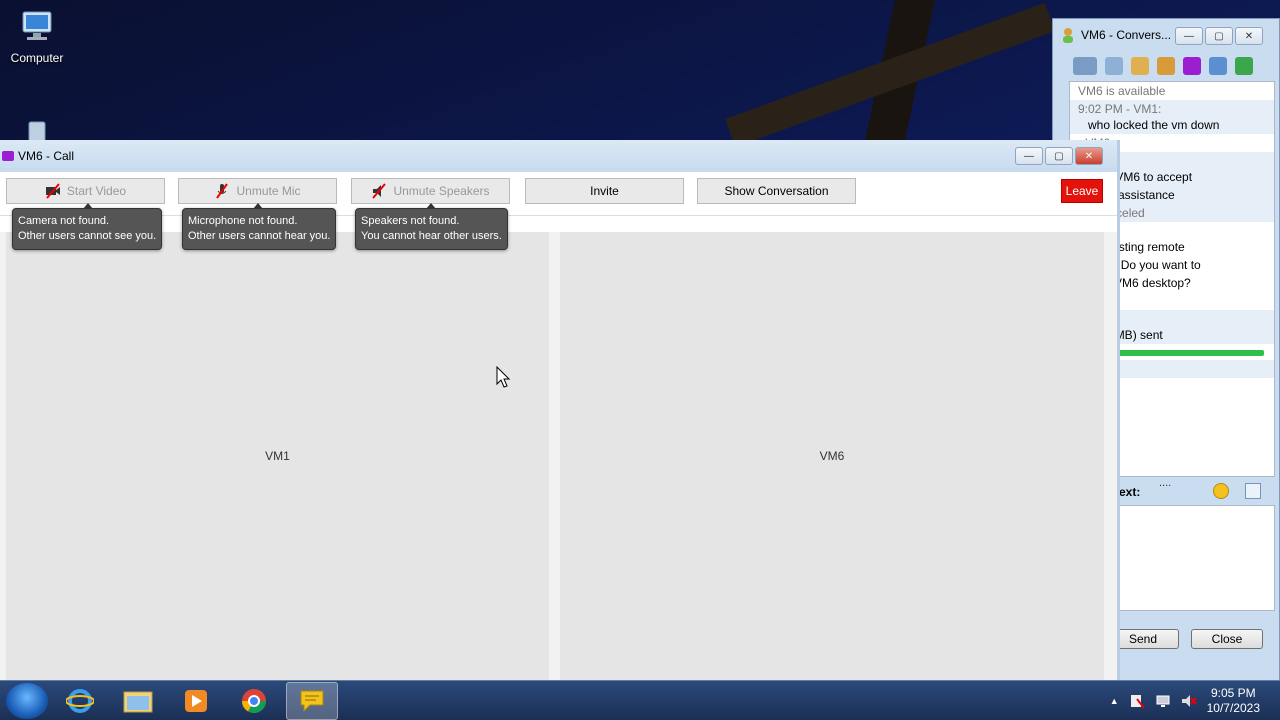 Image resolution: width=1280 pixels, height=720 pixels. What do you see at coordinates (1114, 66) in the screenshot?
I see `history-icon` at bounding box center [1114, 66].